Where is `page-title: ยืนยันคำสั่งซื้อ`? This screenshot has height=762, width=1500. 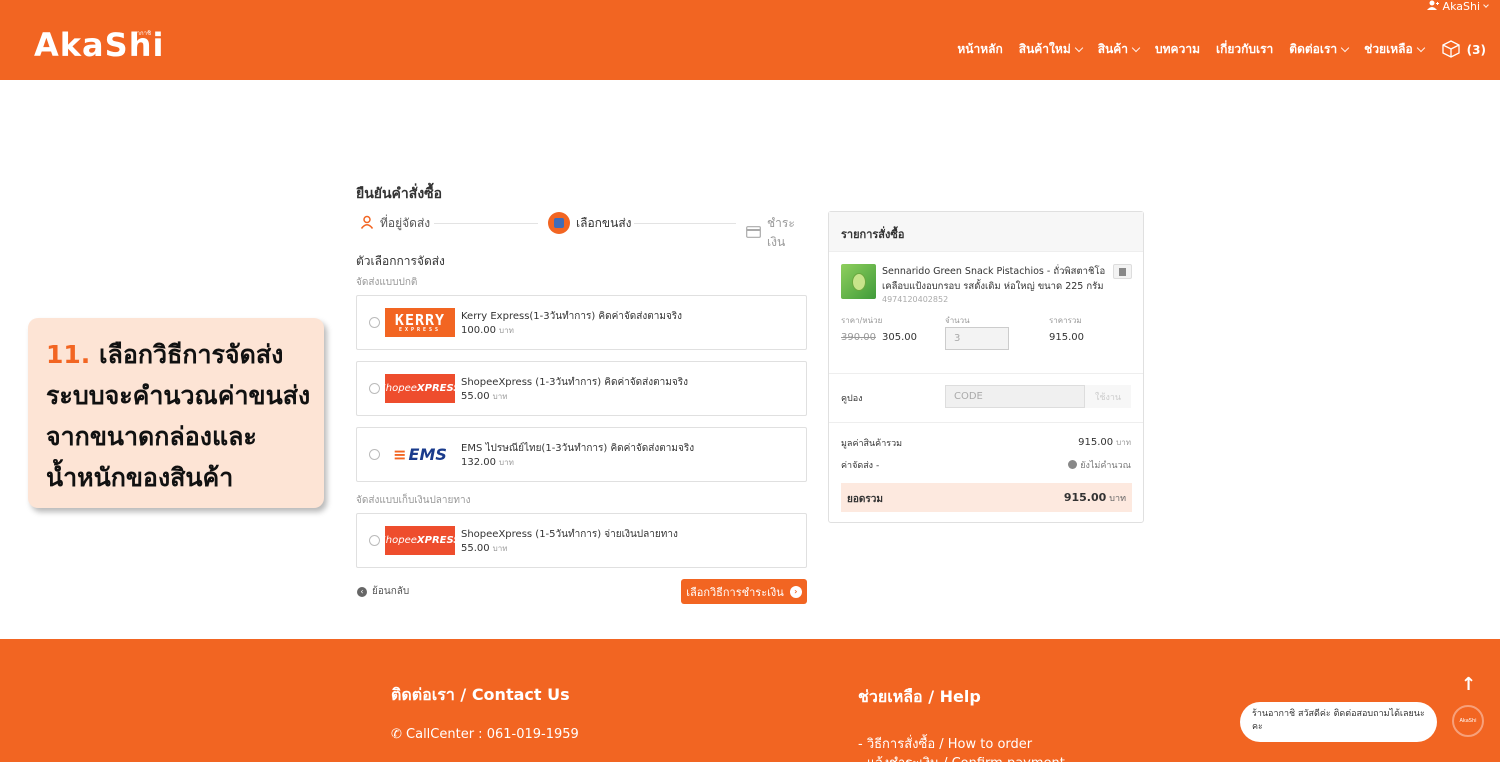
page-title: ยืนยันคำสั่งซื้อ is located at coordinates (399, 194).